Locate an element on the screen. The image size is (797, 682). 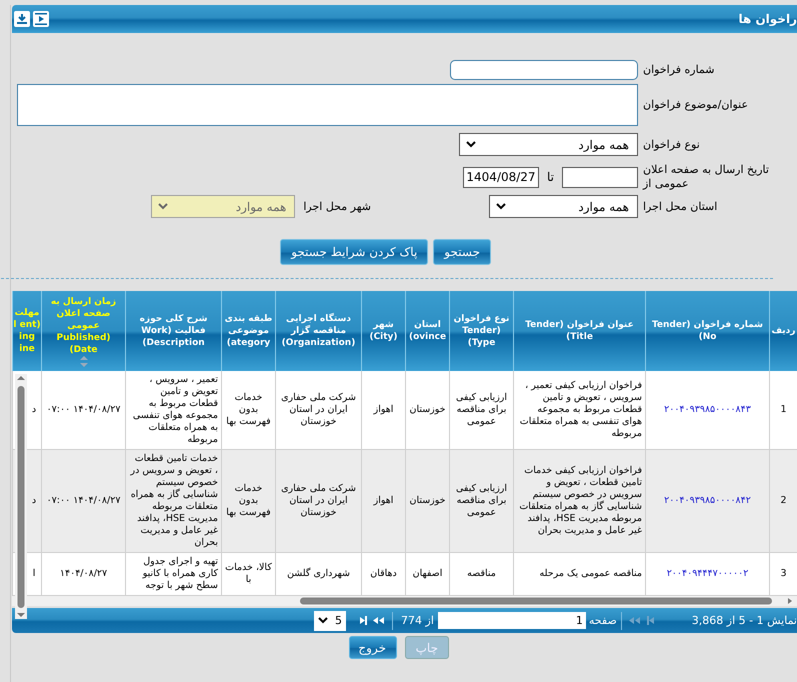
next-page-icon is located at coordinates (379, 620).